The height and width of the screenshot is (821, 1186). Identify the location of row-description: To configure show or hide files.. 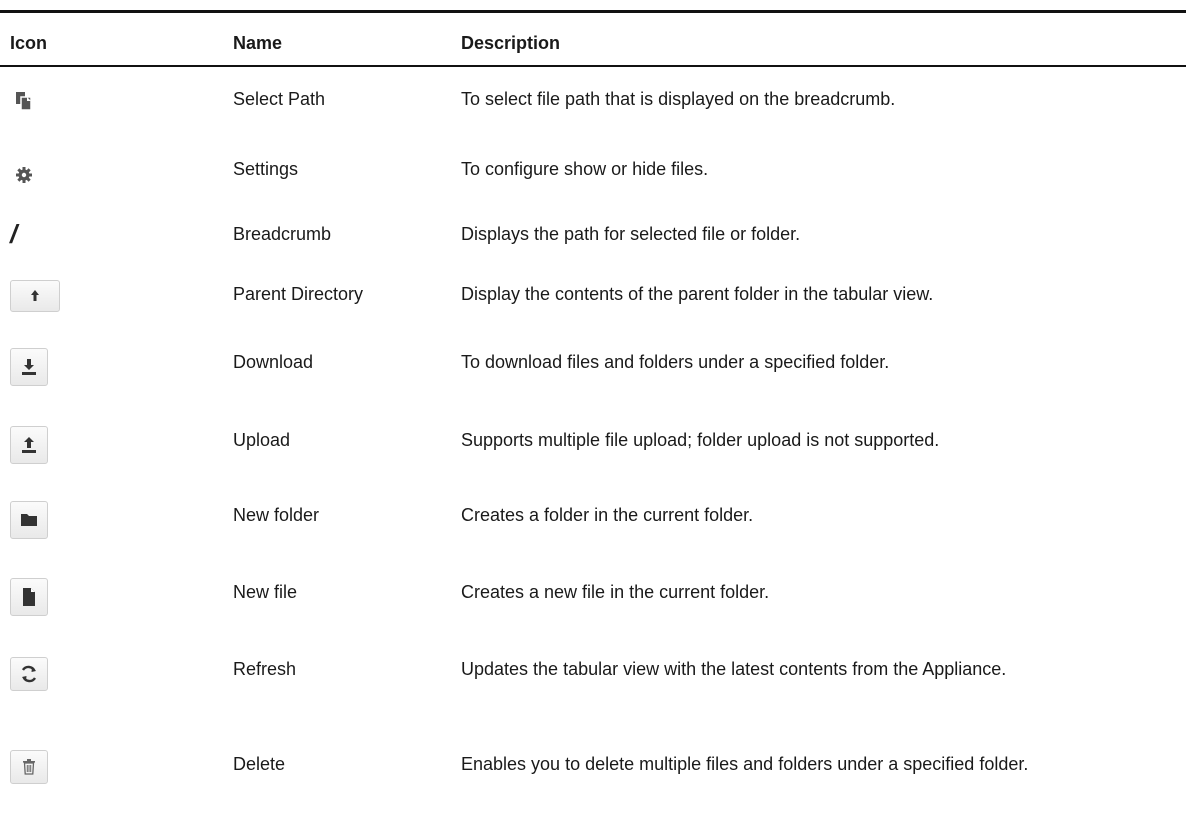
(585, 169).